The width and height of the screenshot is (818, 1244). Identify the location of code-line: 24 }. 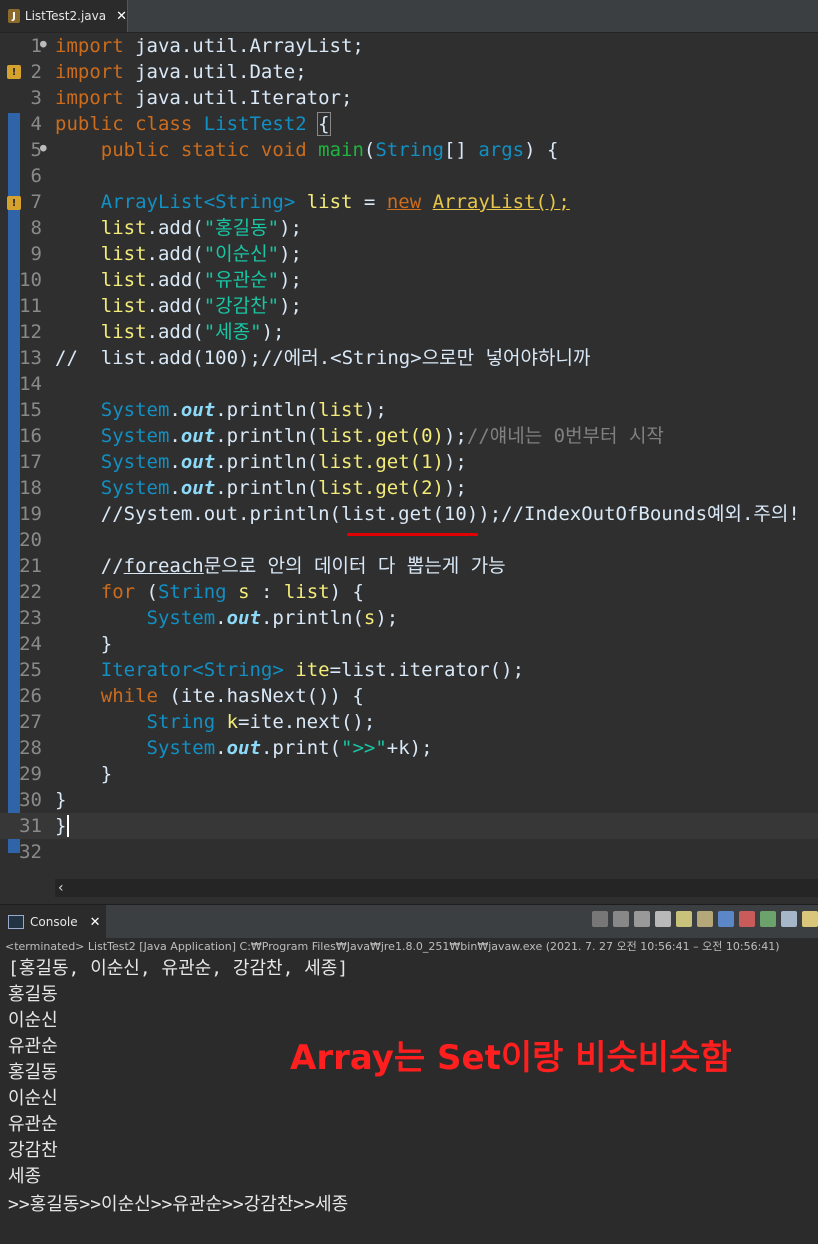
(66, 644).